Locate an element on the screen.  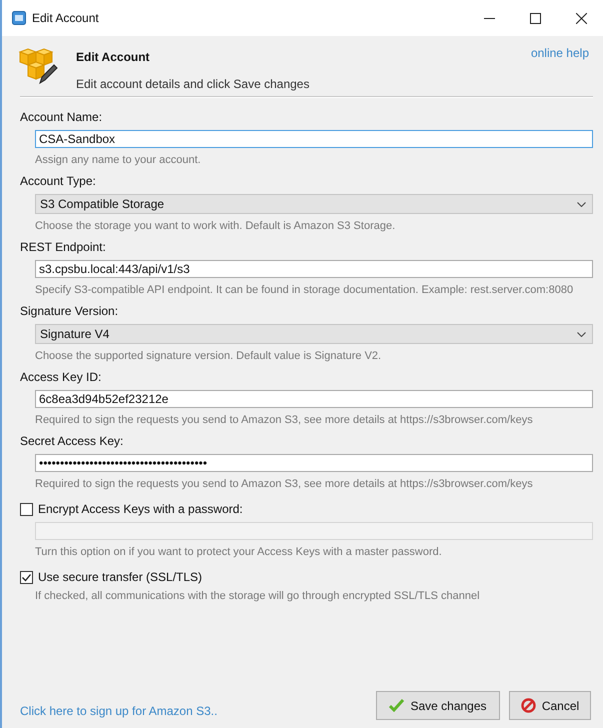
prohibited-icon is located at coordinates (528, 705).